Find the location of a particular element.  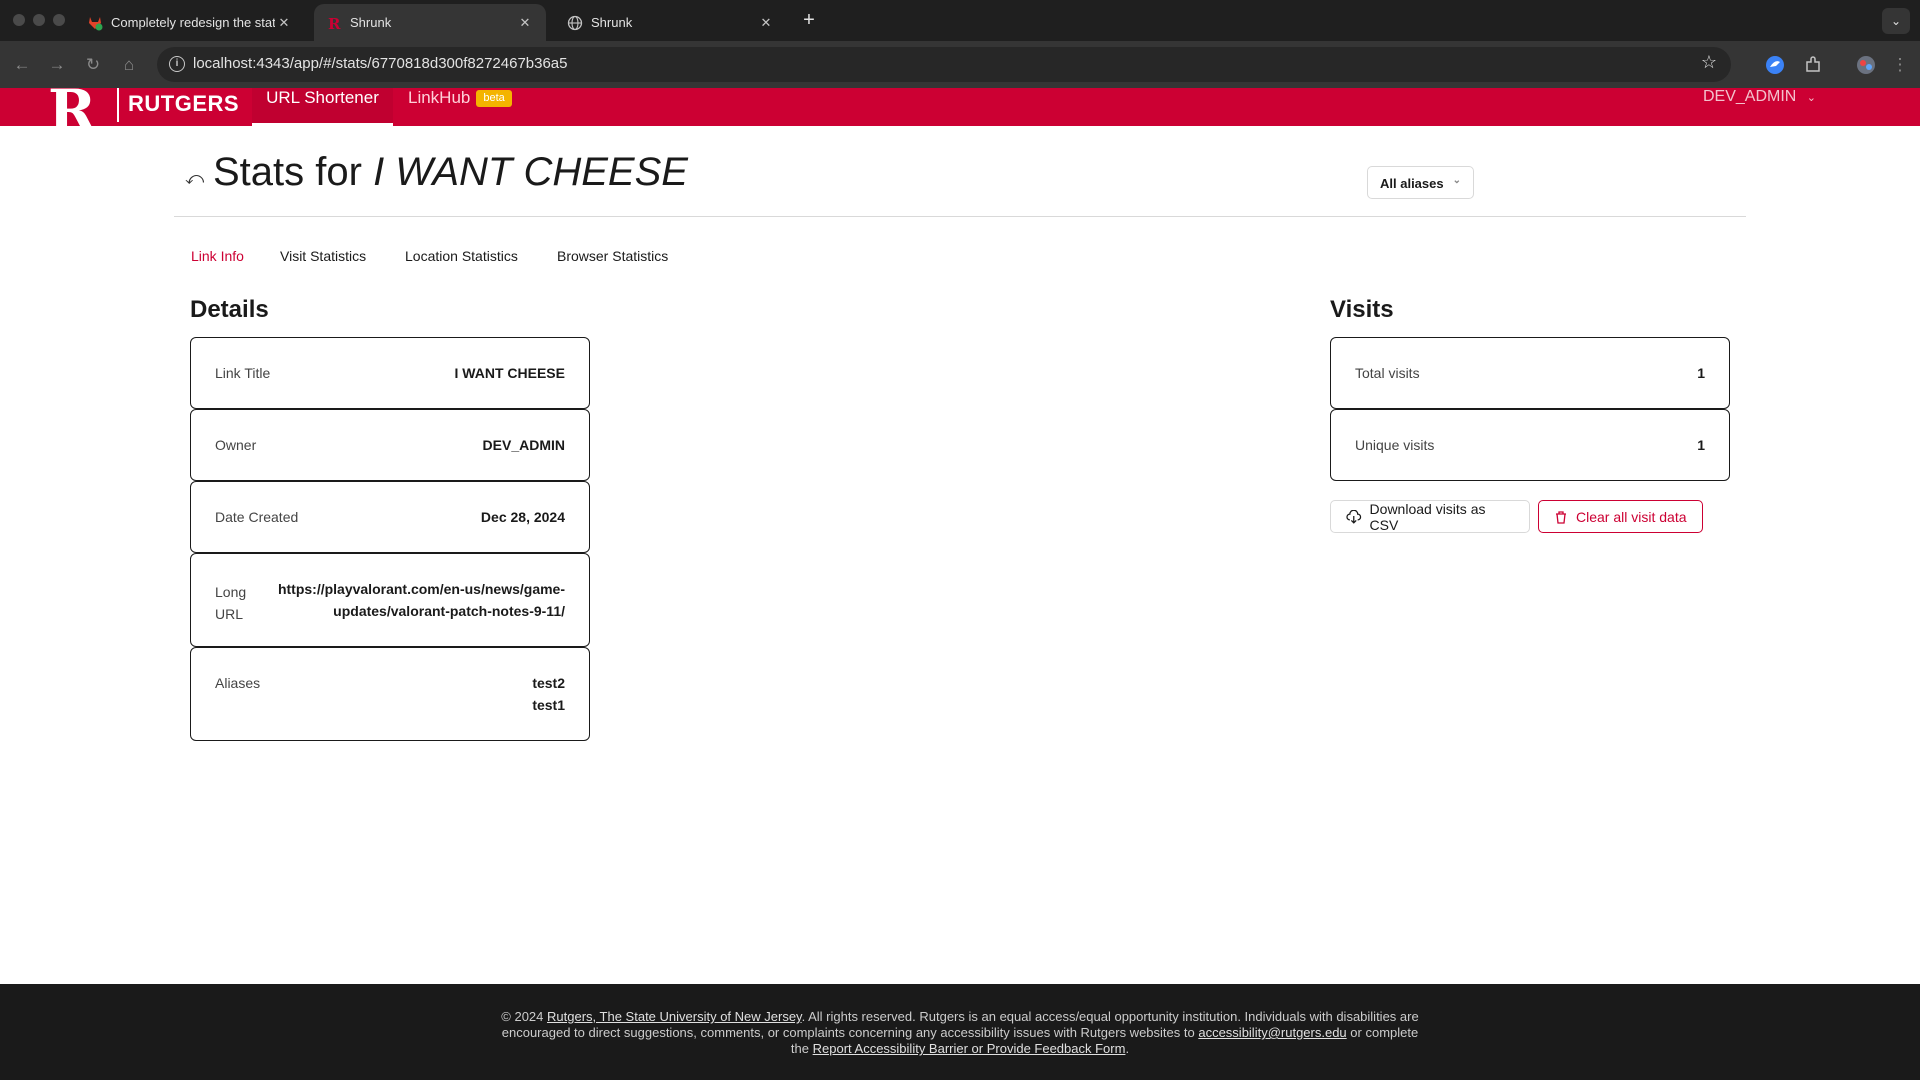

window-maximize-button is located at coordinates (59, 20).